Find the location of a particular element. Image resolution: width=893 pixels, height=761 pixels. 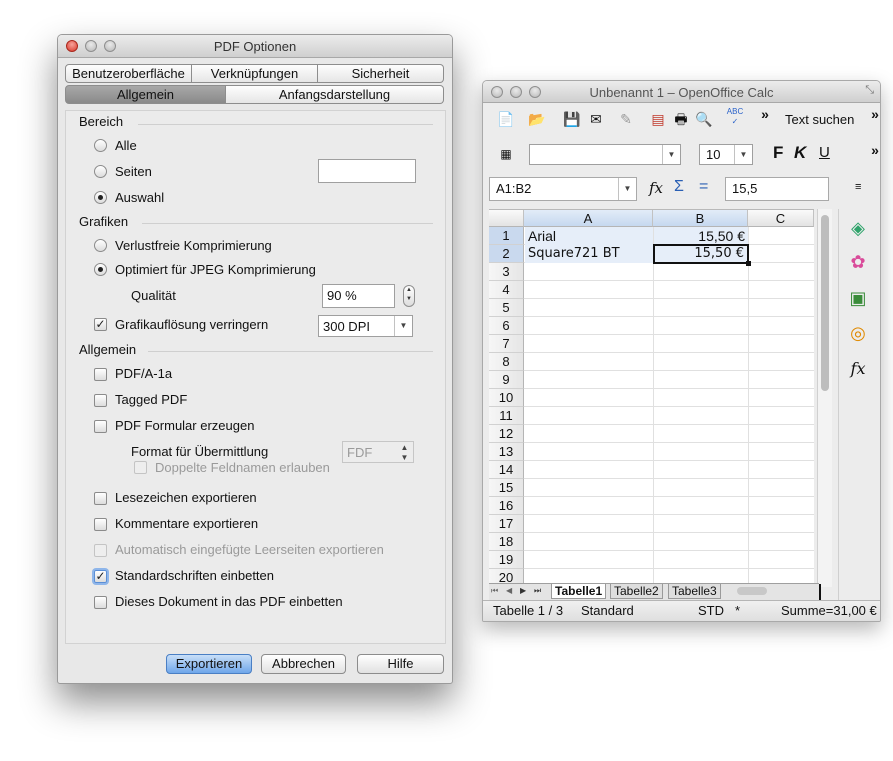

row-header: 12 is located at coordinates (506, 434).